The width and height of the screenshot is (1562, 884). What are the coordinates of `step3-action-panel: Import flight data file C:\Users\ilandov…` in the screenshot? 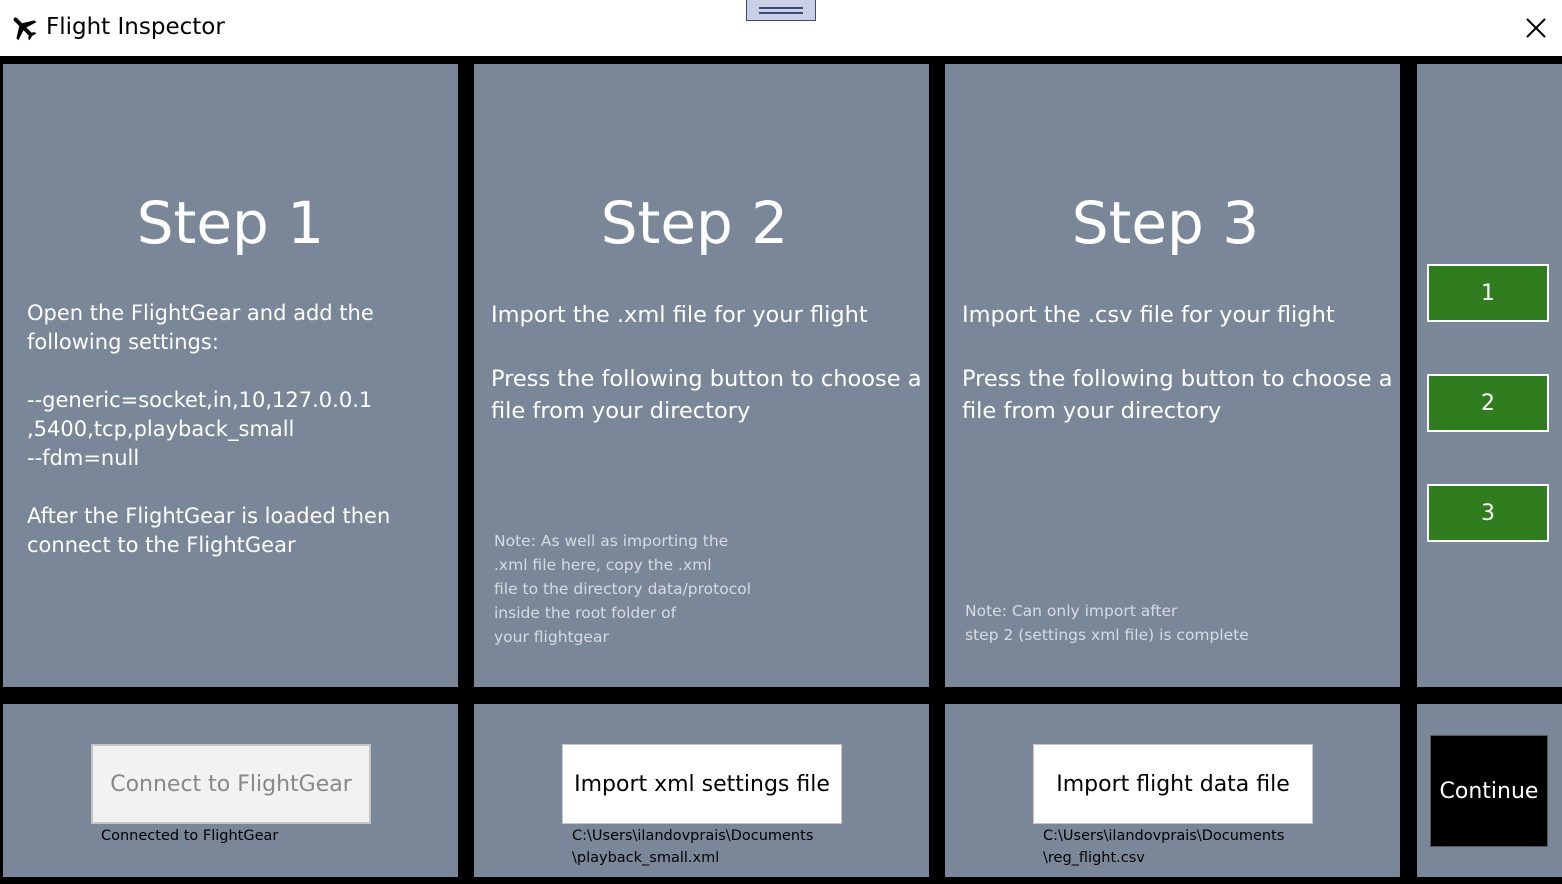 It's located at (1172, 790).